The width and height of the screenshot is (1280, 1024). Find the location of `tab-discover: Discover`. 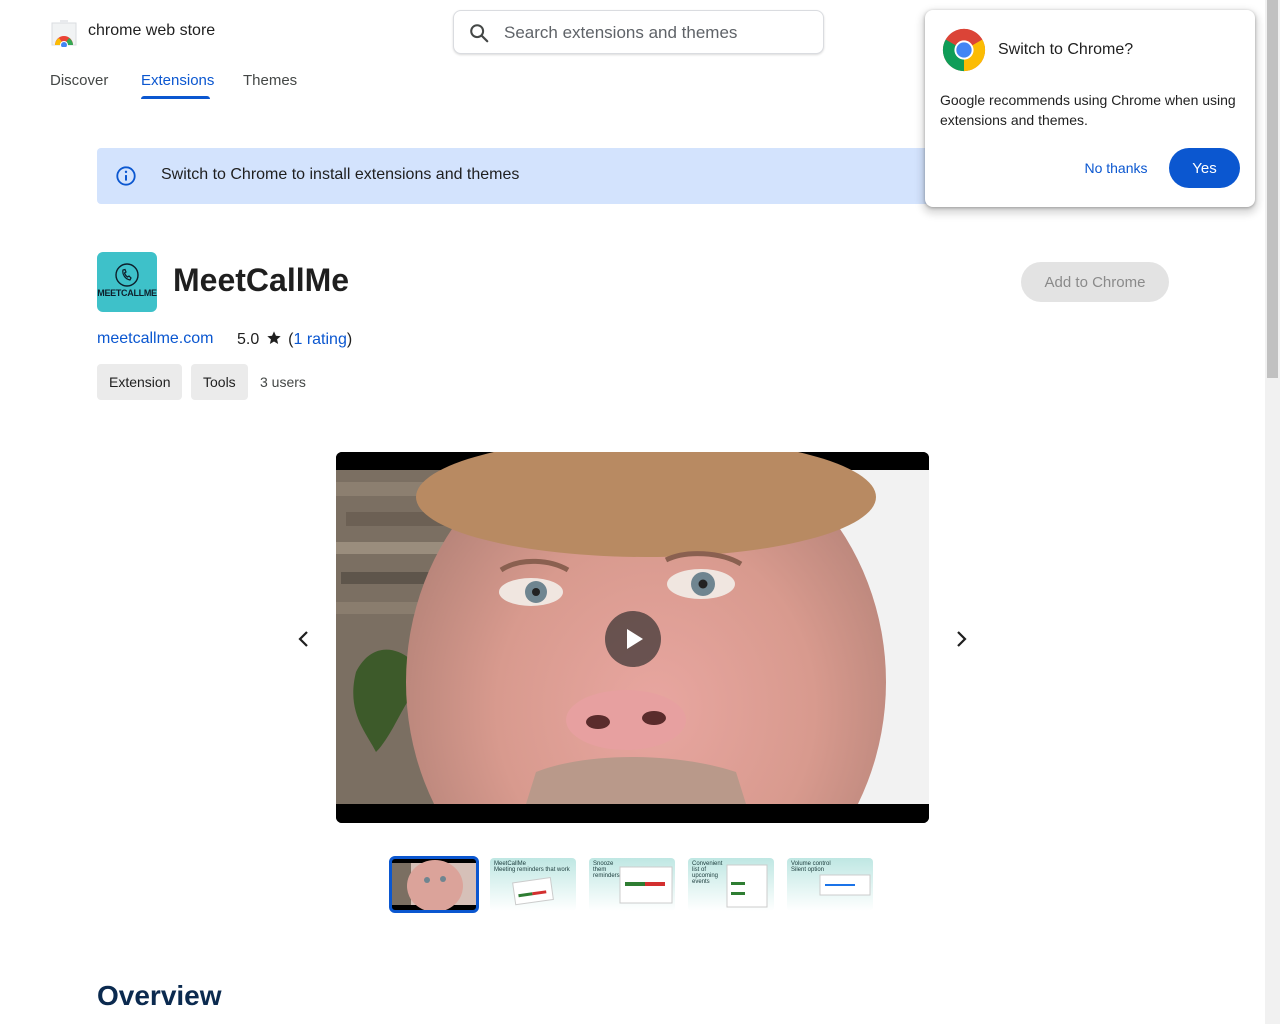

tab-discover: Discover is located at coordinates (79, 80).